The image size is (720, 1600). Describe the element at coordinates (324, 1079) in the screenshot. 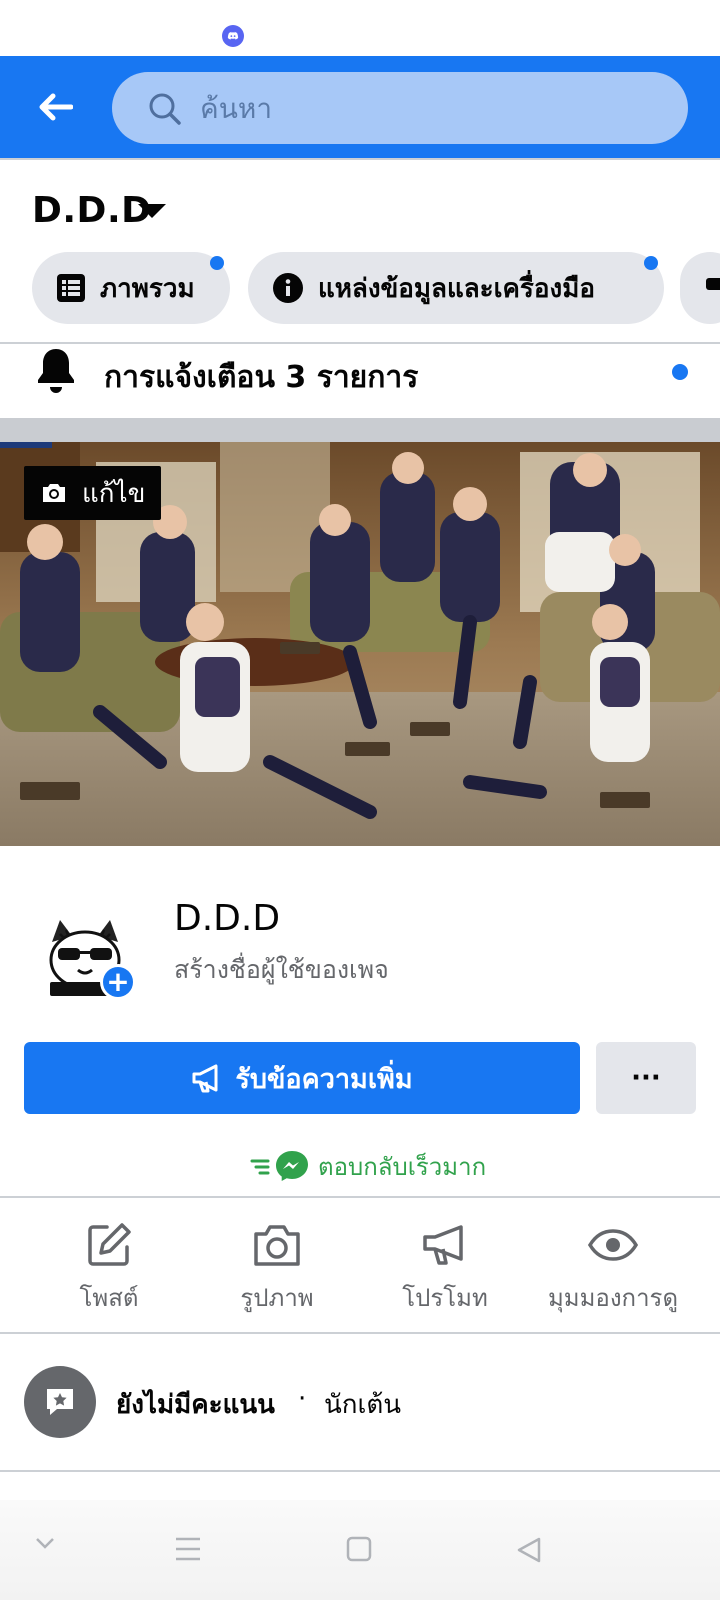

I see `primary-button-label: รับข้อความเพิ่ม` at that location.